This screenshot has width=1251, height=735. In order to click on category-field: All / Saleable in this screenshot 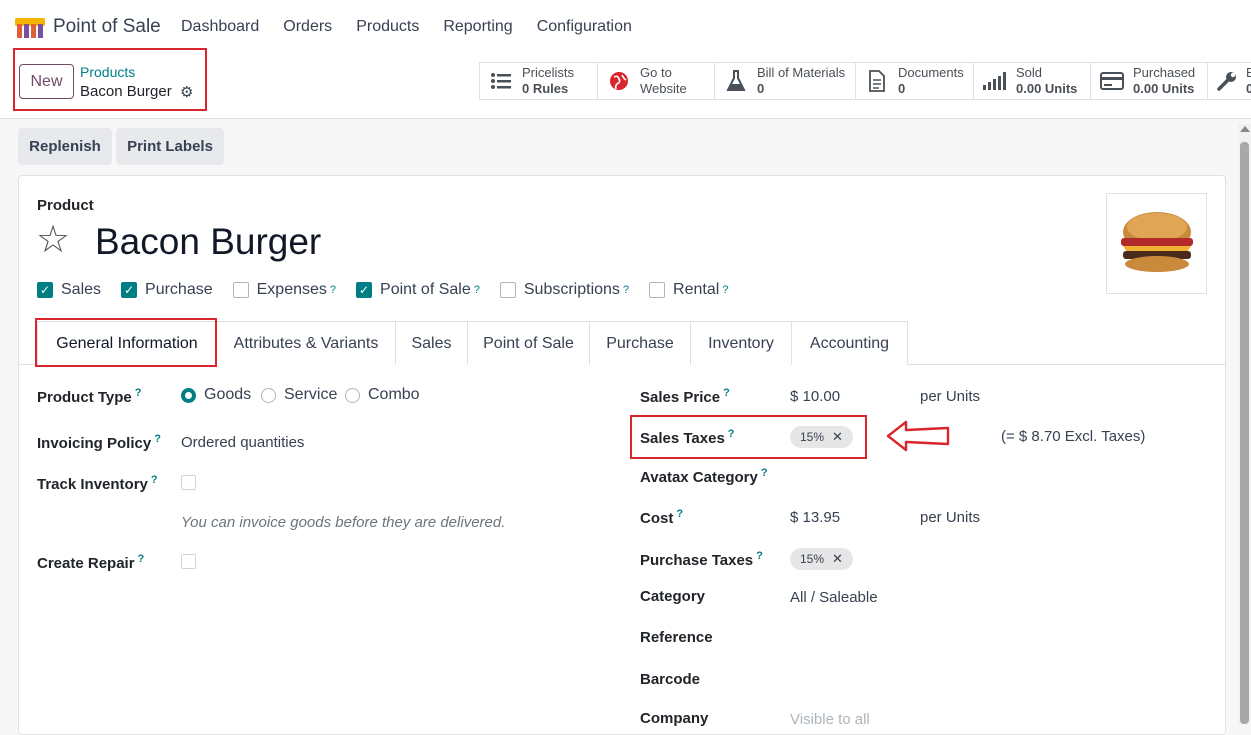, I will do `click(834, 597)`.